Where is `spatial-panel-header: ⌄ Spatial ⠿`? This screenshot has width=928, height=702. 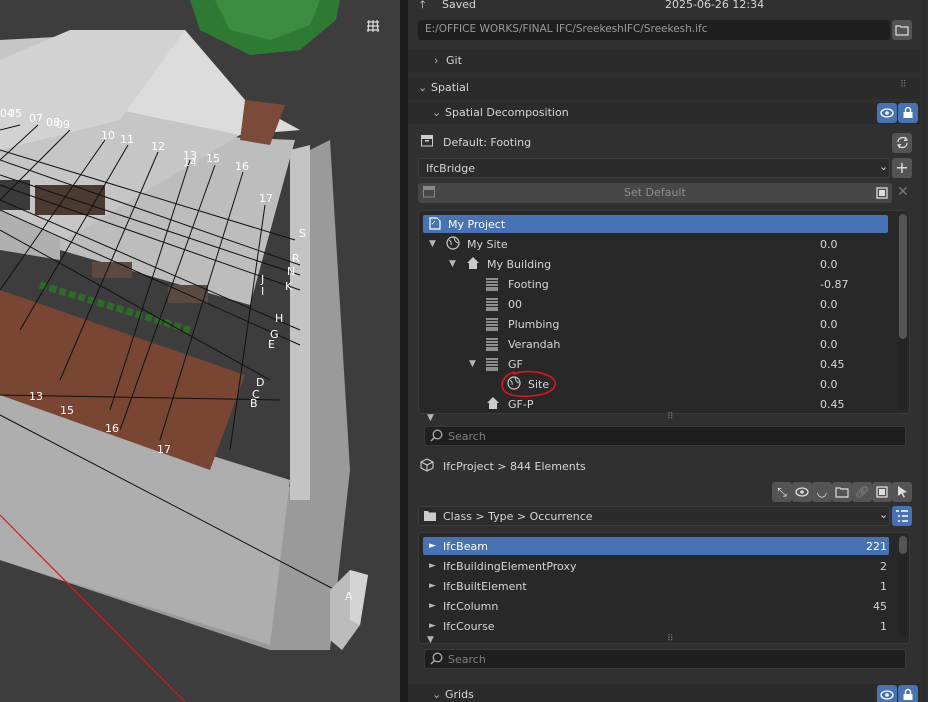
spatial-panel-header: ⌄ Spatial ⠿ is located at coordinates (664, 88).